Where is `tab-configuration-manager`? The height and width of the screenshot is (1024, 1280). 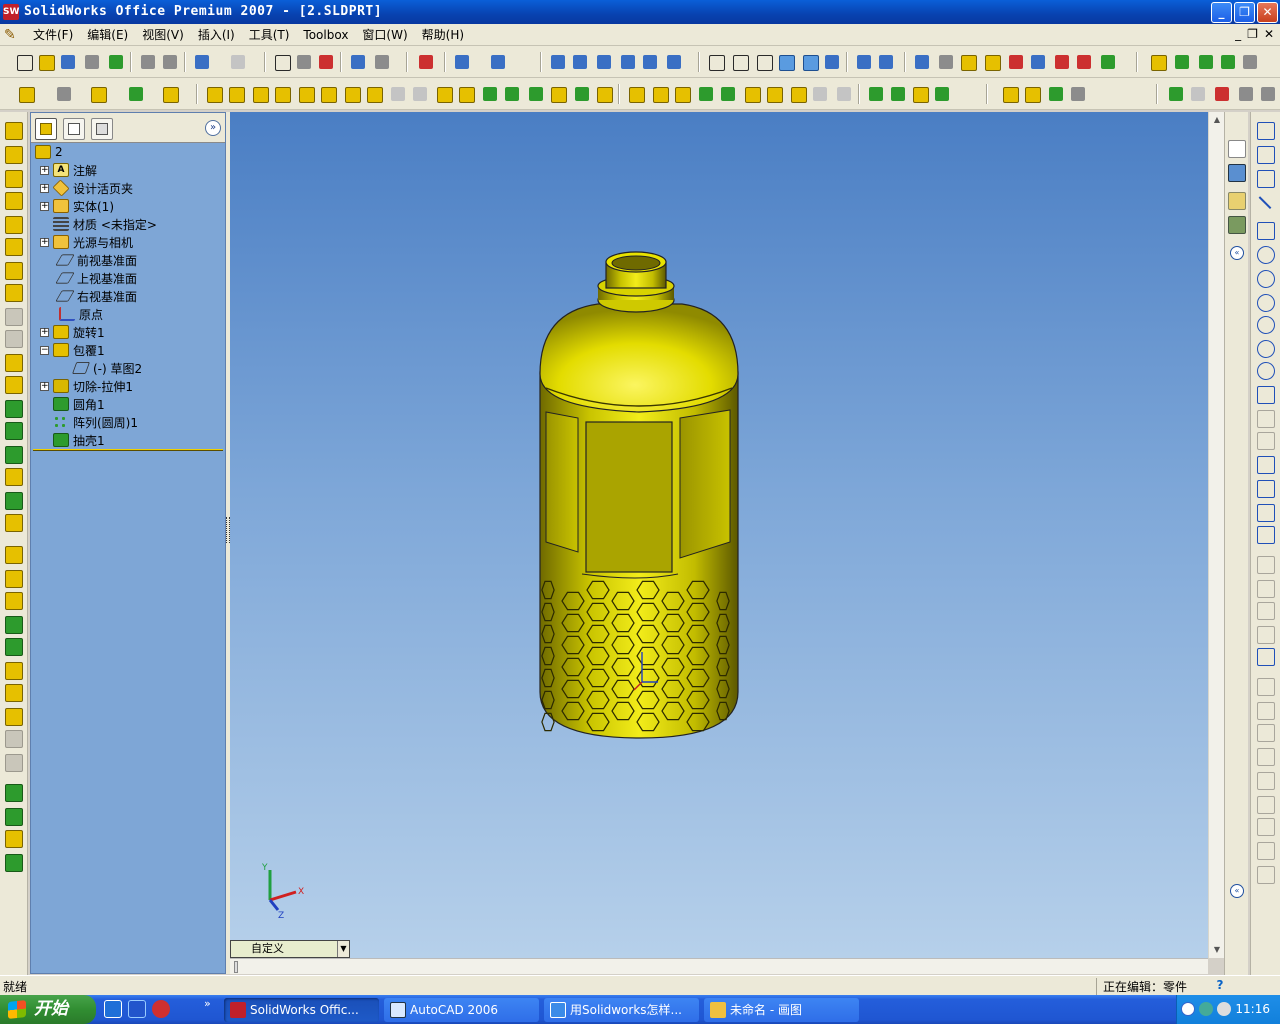
tab-configuration-manager is located at coordinates (102, 129).